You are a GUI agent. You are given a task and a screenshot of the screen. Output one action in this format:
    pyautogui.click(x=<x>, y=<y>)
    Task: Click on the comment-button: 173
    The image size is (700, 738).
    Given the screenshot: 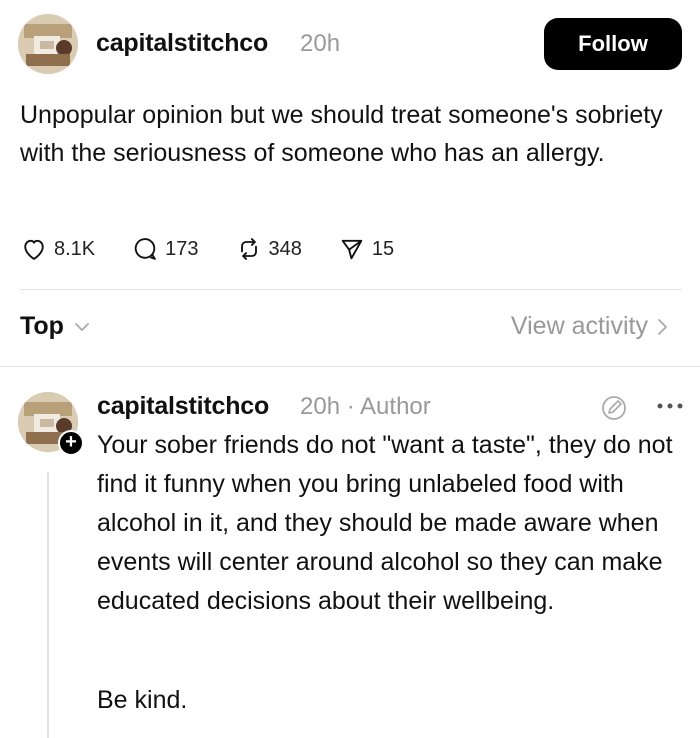 What is the action you would take?
    pyautogui.click(x=165, y=249)
    